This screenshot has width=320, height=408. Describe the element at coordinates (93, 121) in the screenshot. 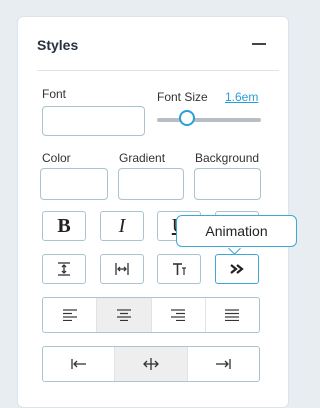

I see `font-input` at that location.